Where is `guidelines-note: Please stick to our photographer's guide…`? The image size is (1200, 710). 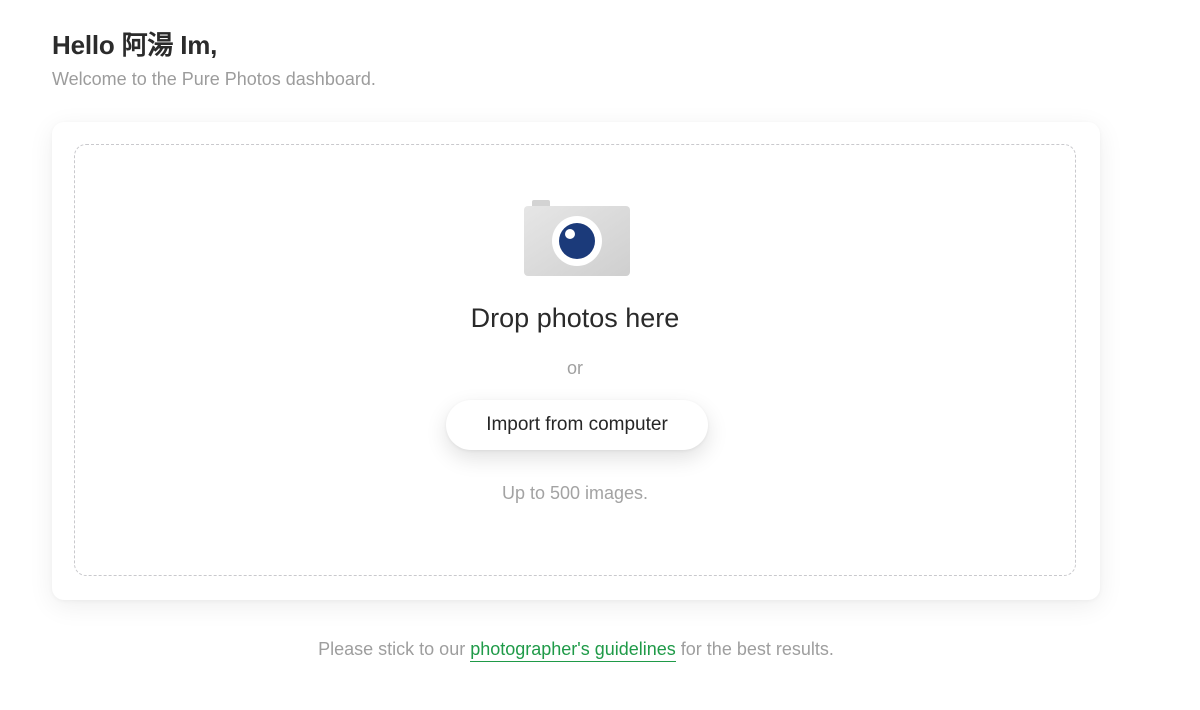 guidelines-note: Please stick to our photographer's guide… is located at coordinates (576, 650).